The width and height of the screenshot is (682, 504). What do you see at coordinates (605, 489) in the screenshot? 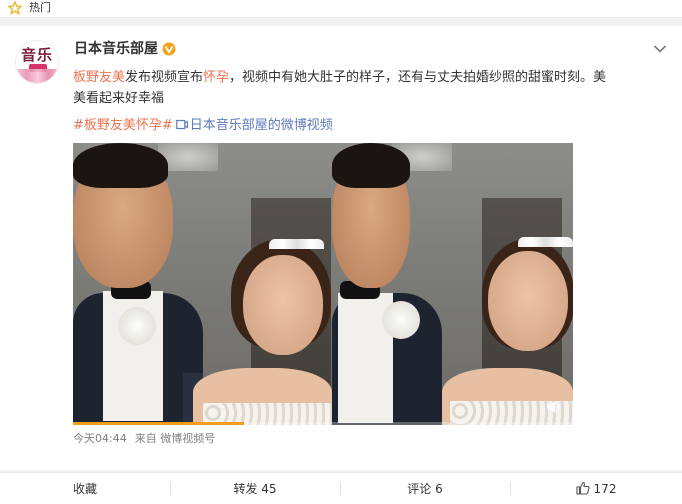
I see `like-count: 172` at bounding box center [605, 489].